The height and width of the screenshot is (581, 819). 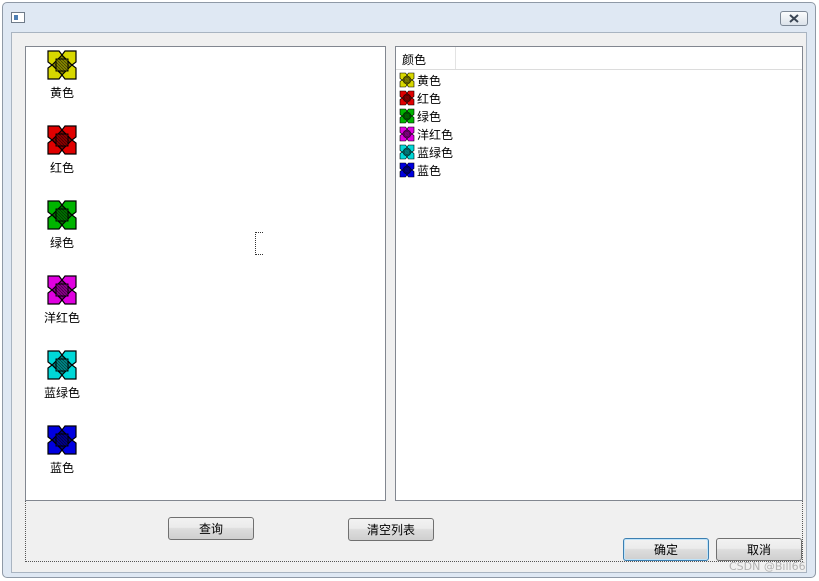 I want to click on blue-cross-icon, so click(x=62, y=440).